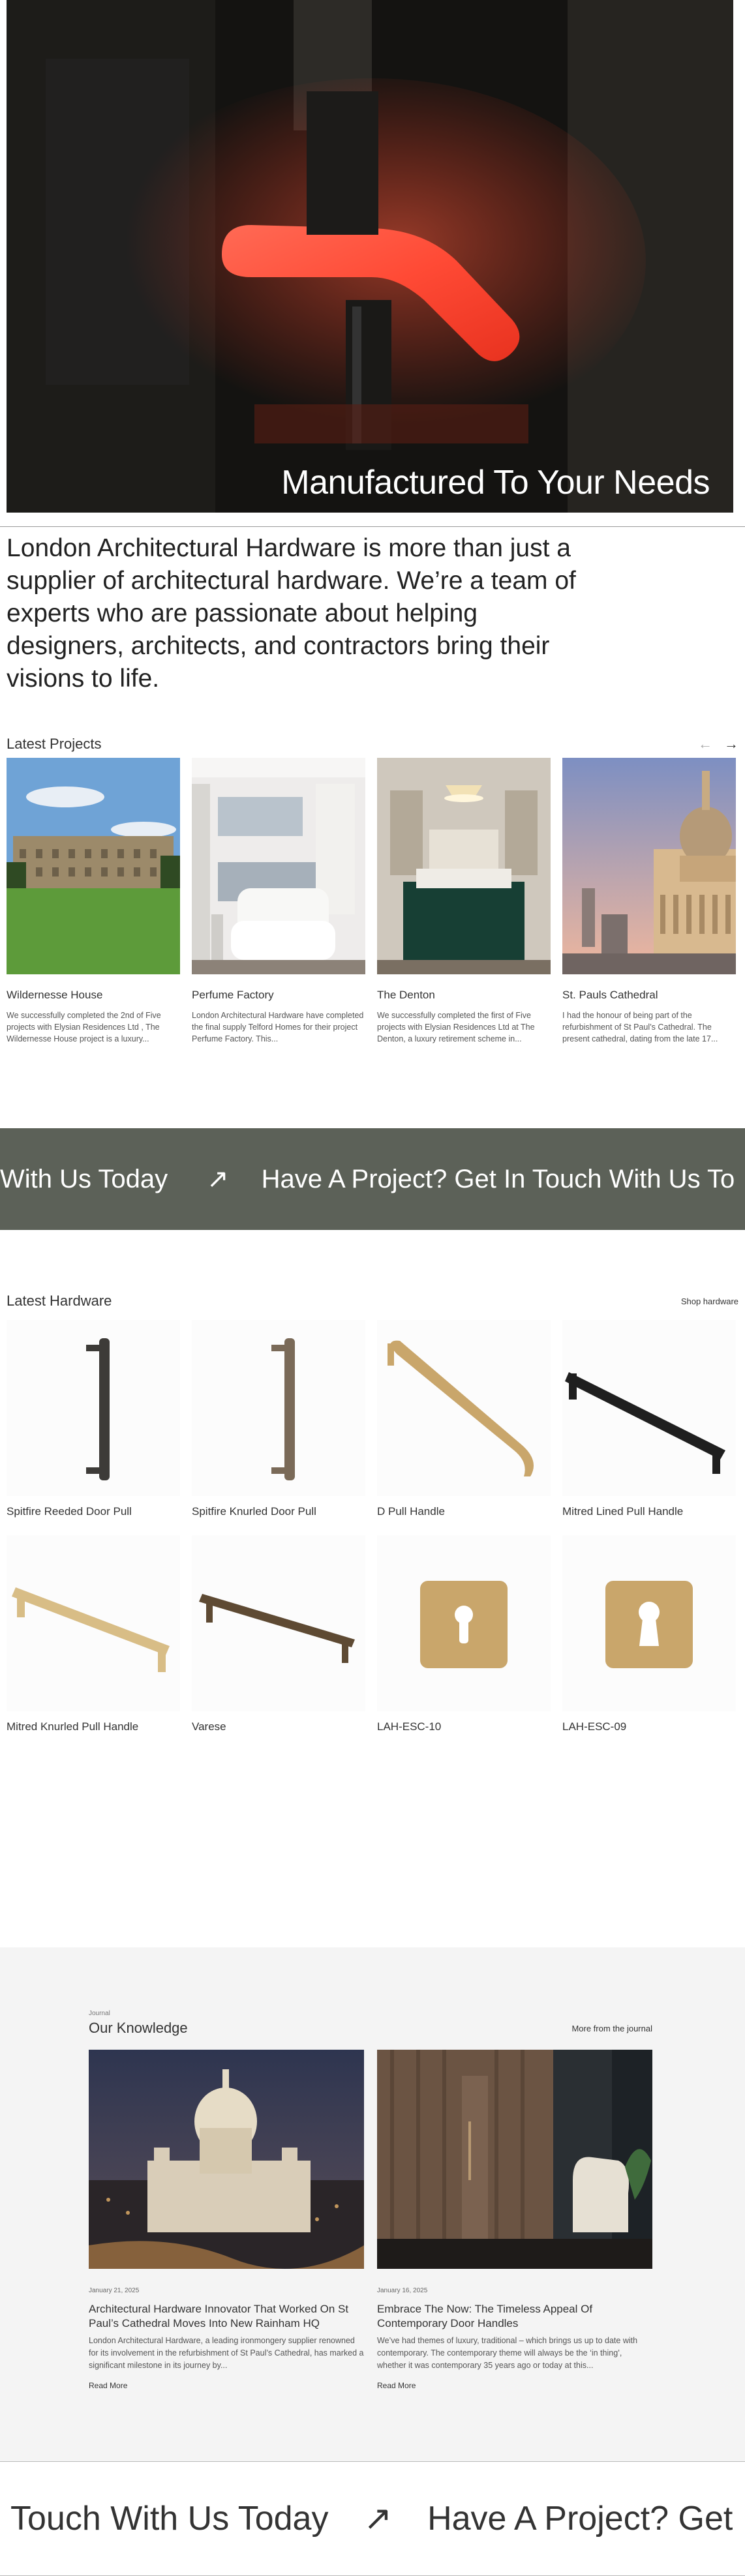 The image size is (745, 2576). Describe the element at coordinates (498, 1178) in the screenshot. I see `marquee-text: Have A Project? Get In Touch With Us To` at that location.